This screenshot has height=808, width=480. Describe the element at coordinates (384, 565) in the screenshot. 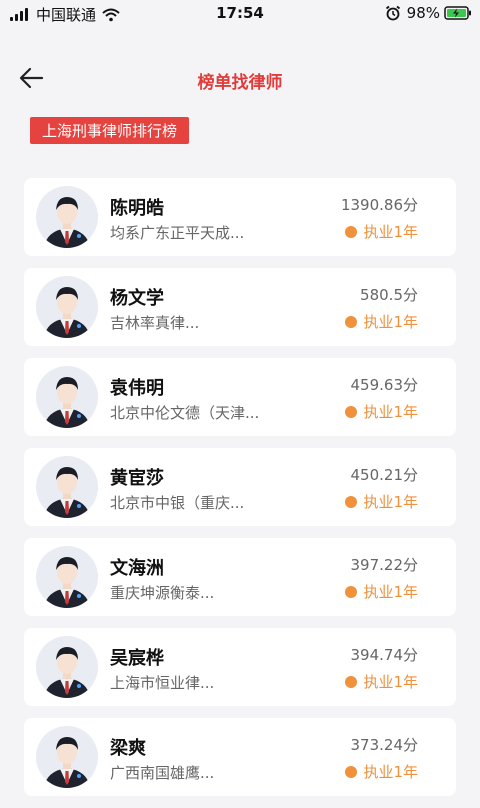

I see `lawyer-score: 397.22分` at that location.